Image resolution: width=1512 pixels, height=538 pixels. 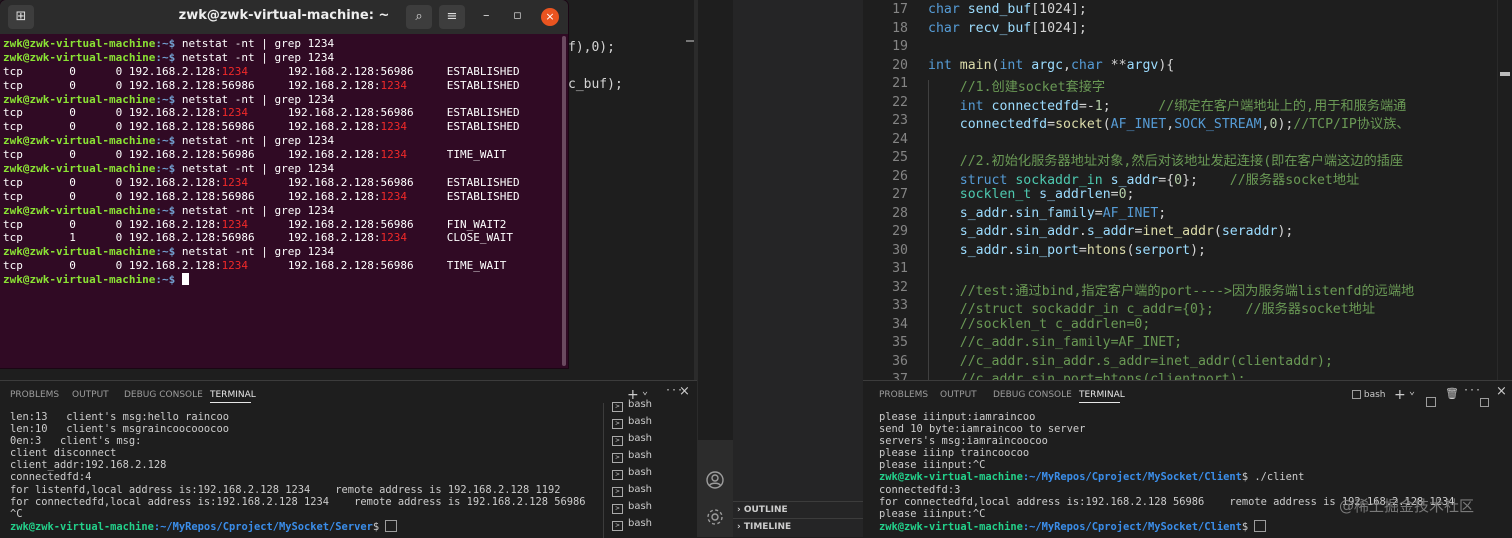 I want to click on code-text: //socklen_t c_addrlen=0;, so click(x=1039, y=324).